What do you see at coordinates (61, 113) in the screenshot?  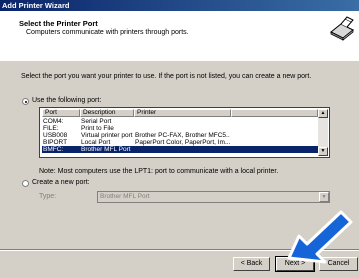 I see `column-header-port: Port` at bounding box center [61, 113].